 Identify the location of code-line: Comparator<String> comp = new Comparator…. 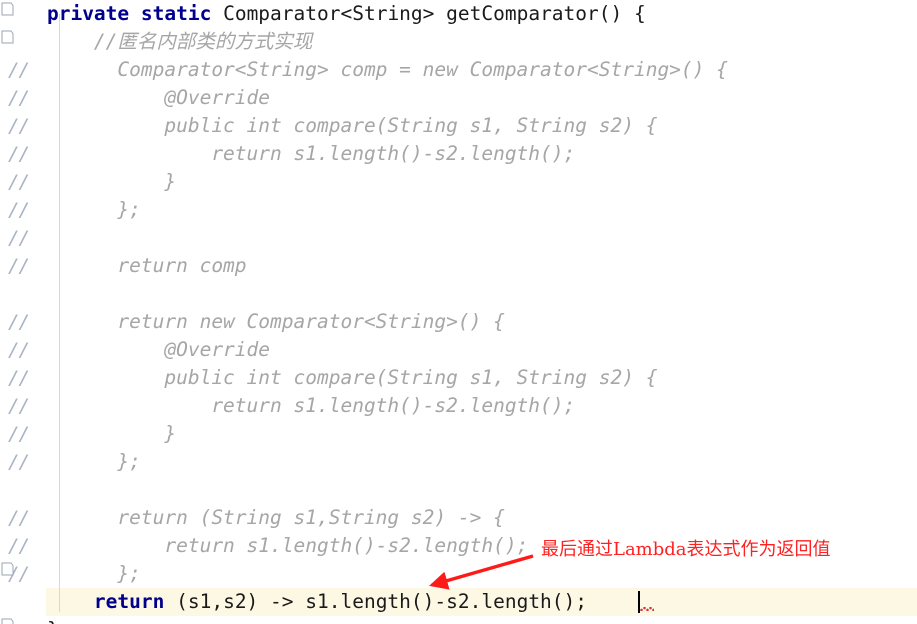
(458, 70).